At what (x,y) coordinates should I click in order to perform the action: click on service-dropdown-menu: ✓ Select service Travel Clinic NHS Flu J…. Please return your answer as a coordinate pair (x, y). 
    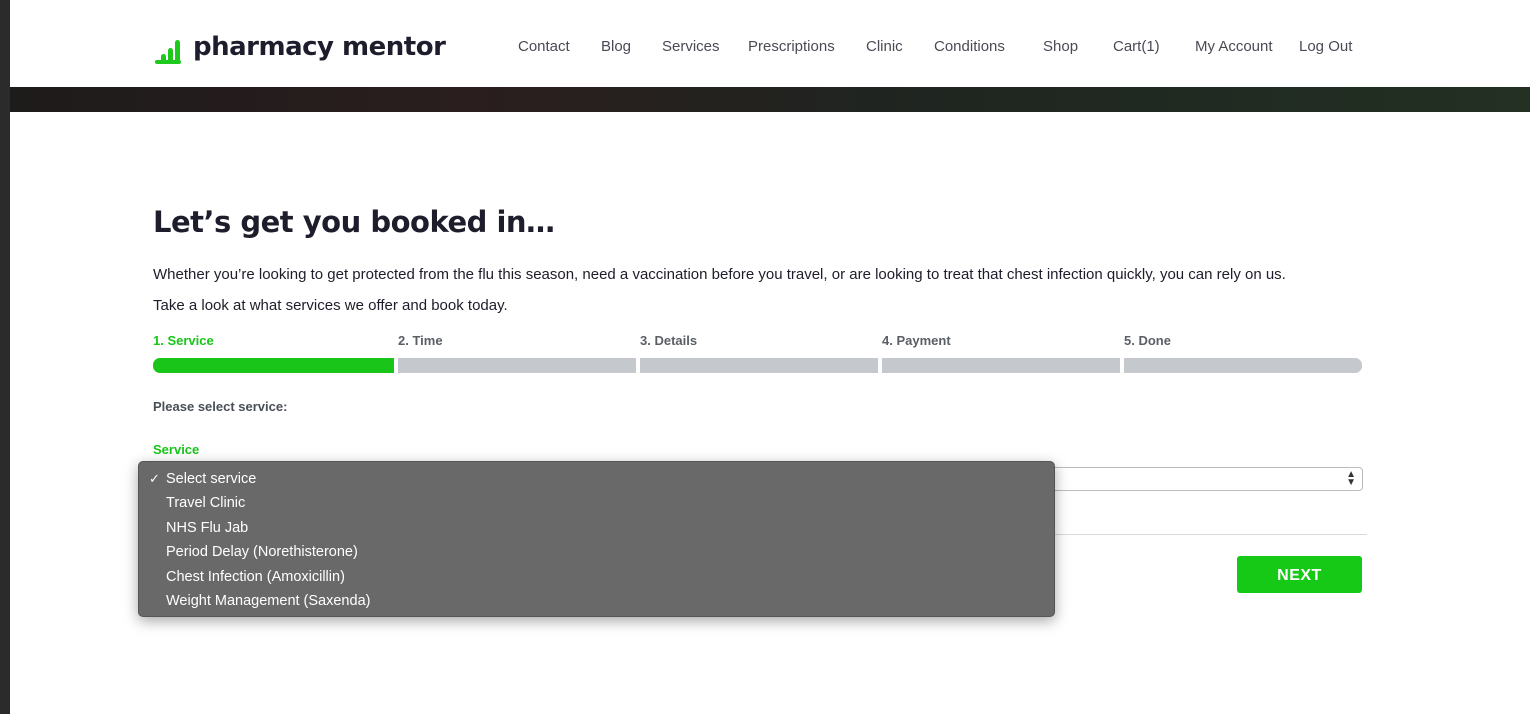
    Looking at the image, I should click on (596, 539).